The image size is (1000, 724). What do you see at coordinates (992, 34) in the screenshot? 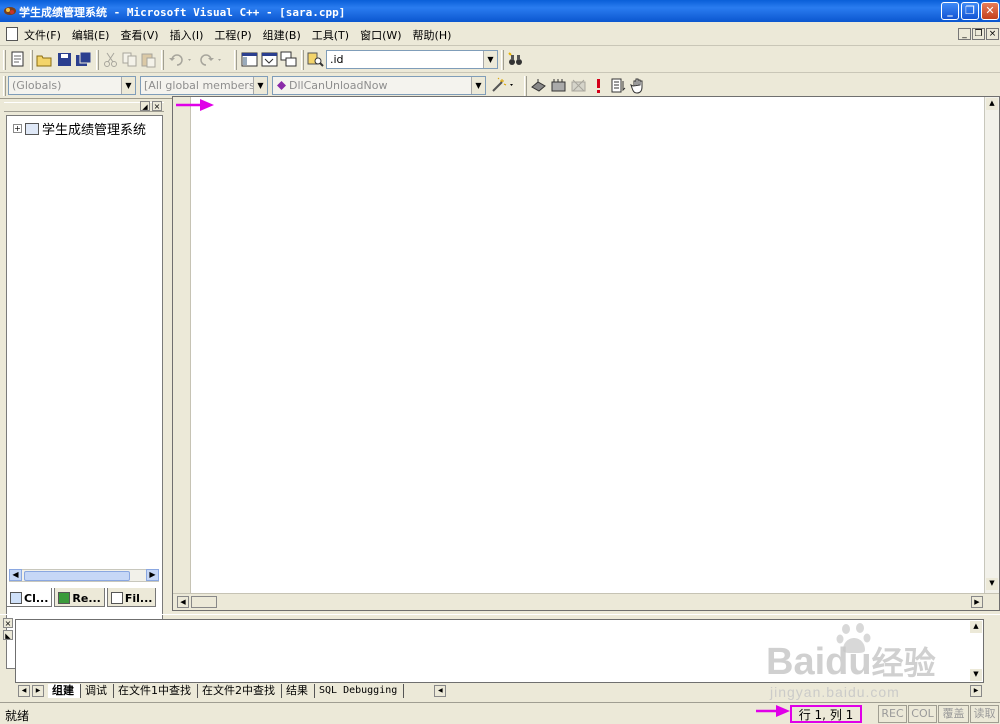
I see `mdi-close-button: ×` at bounding box center [992, 34].